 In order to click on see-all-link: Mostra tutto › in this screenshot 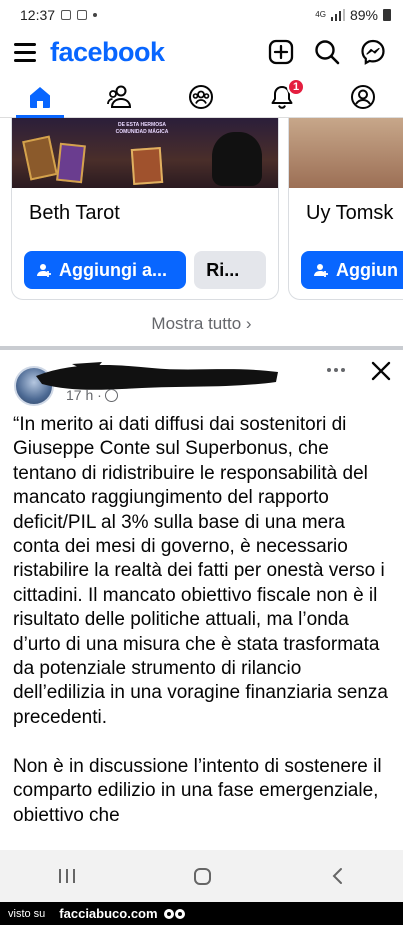, I will do `click(201, 324)`.